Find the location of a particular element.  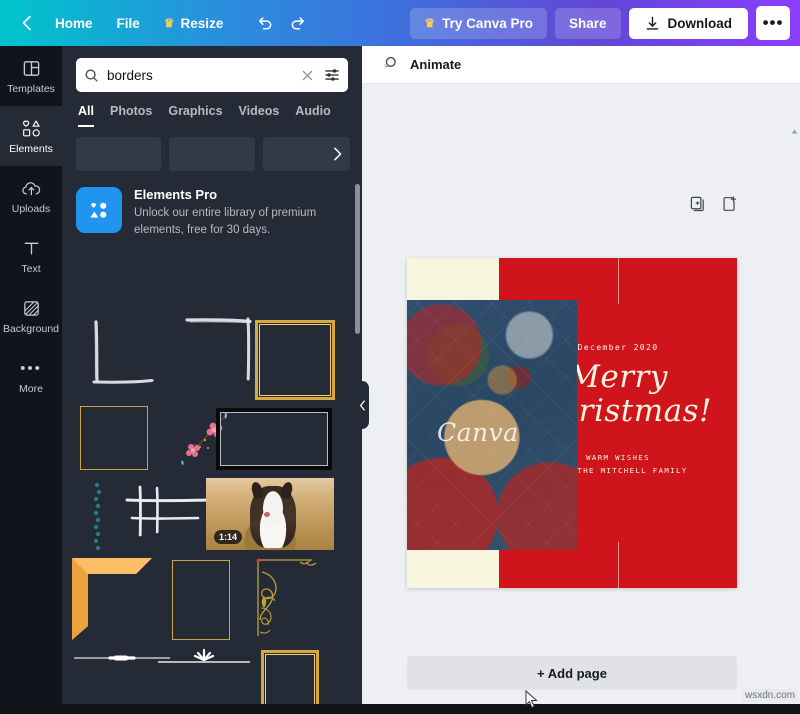

tab-videos-label: Videos is located at coordinates (259, 111).